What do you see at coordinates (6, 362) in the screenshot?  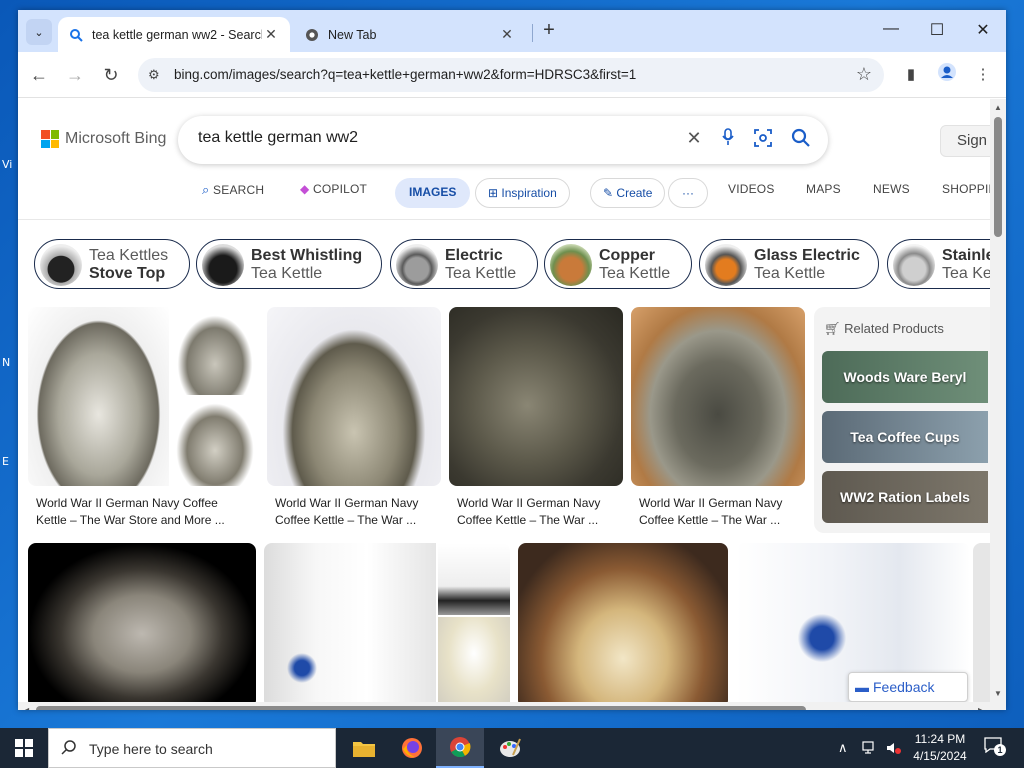 I see `desktop-icon-label: N` at bounding box center [6, 362].